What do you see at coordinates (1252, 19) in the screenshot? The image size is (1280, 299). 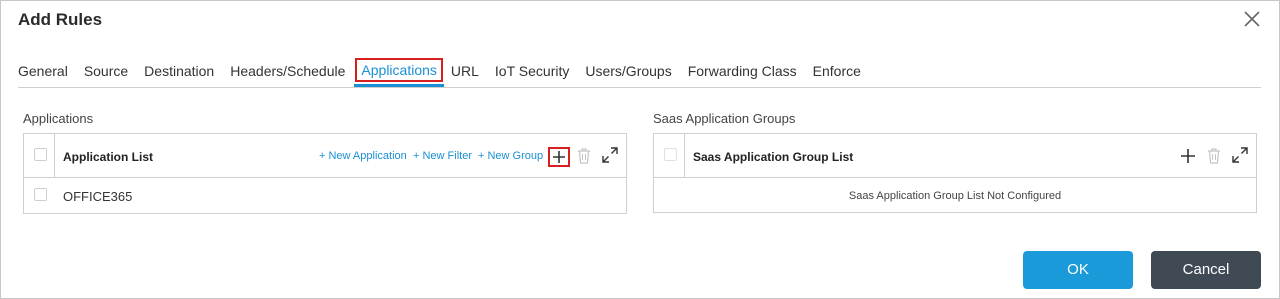 I see `close-icon` at bounding box center [1252, 19].